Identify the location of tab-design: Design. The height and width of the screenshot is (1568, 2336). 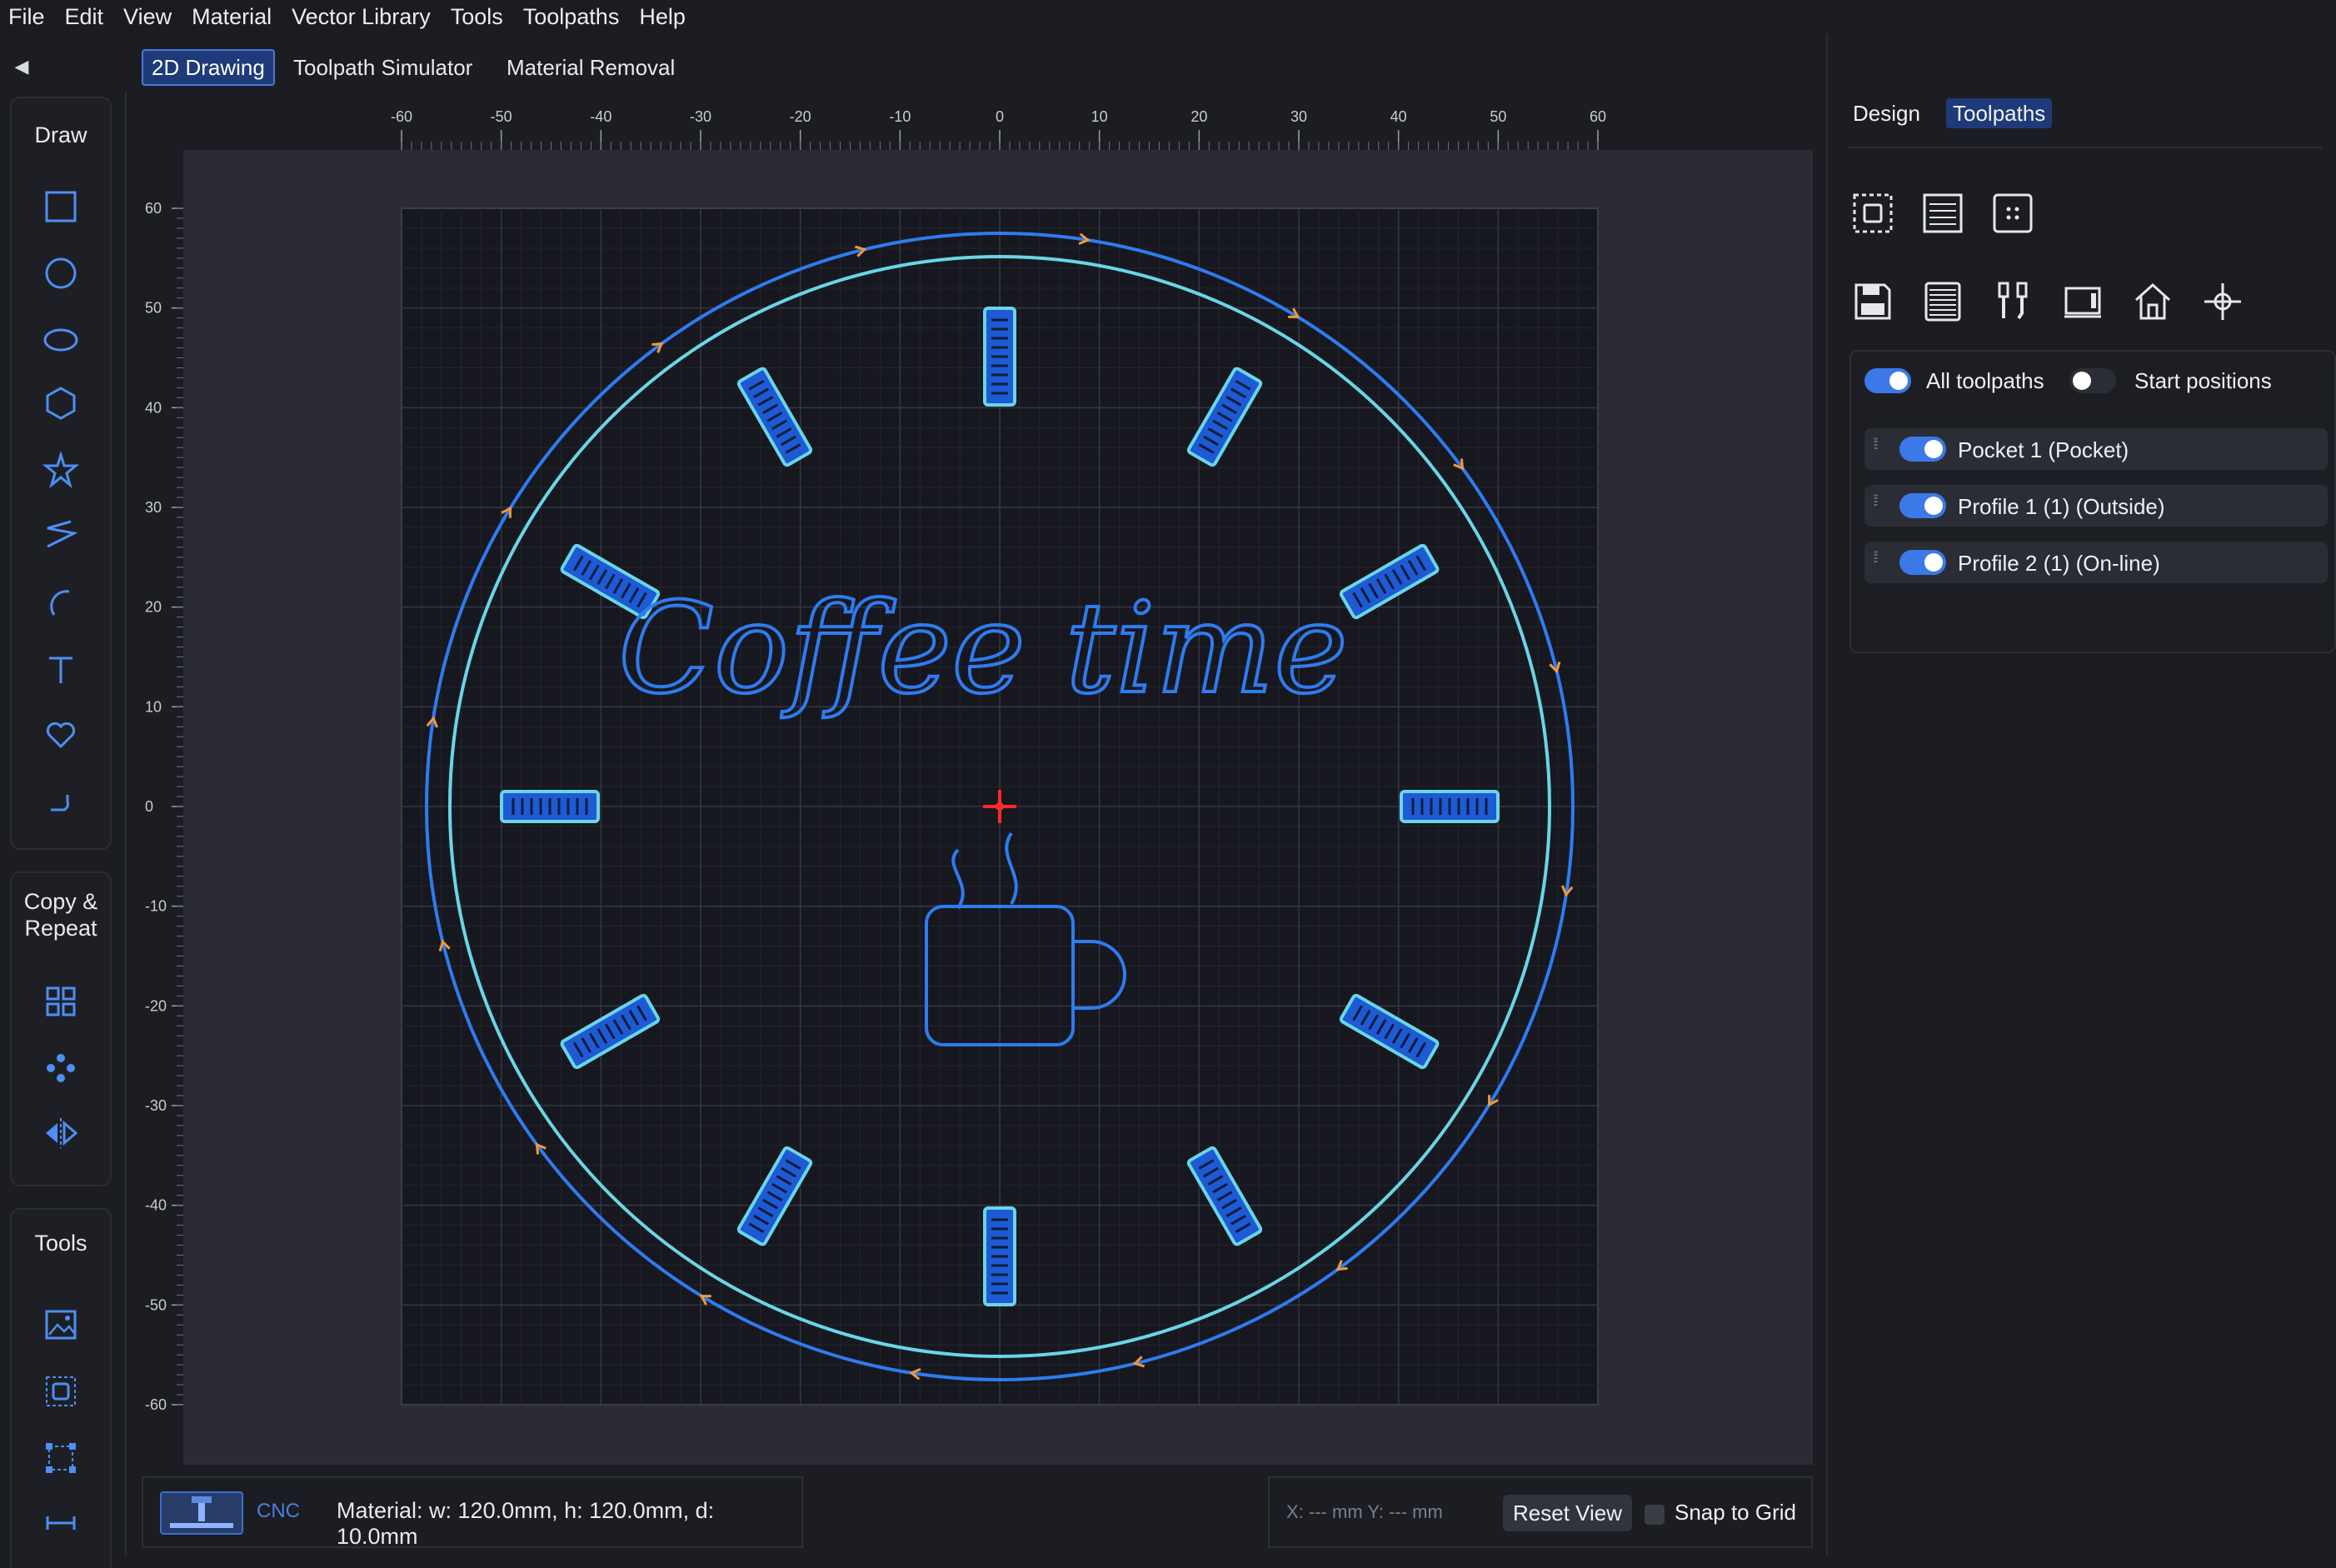
(1887, 113).